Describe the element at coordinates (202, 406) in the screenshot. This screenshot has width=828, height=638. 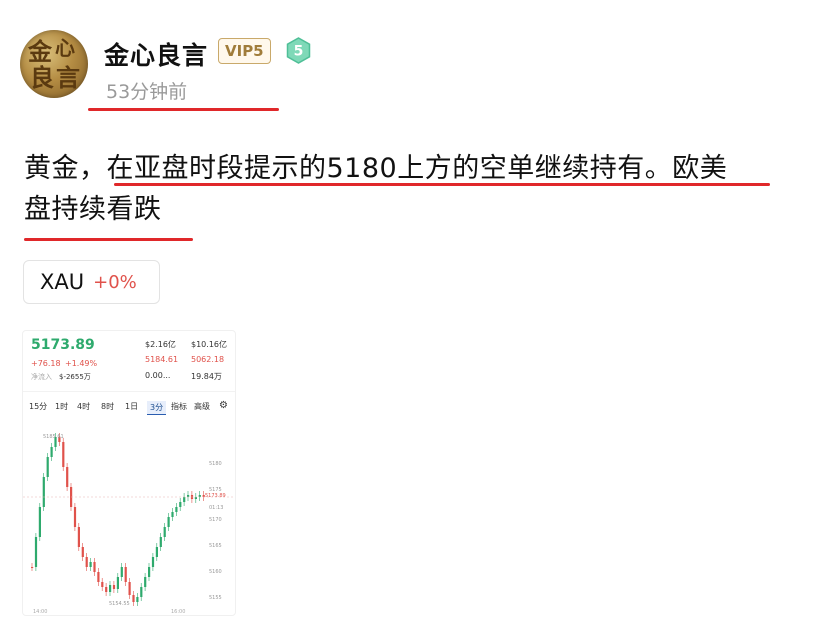
I see `tab-advanced: 高级` at that location.